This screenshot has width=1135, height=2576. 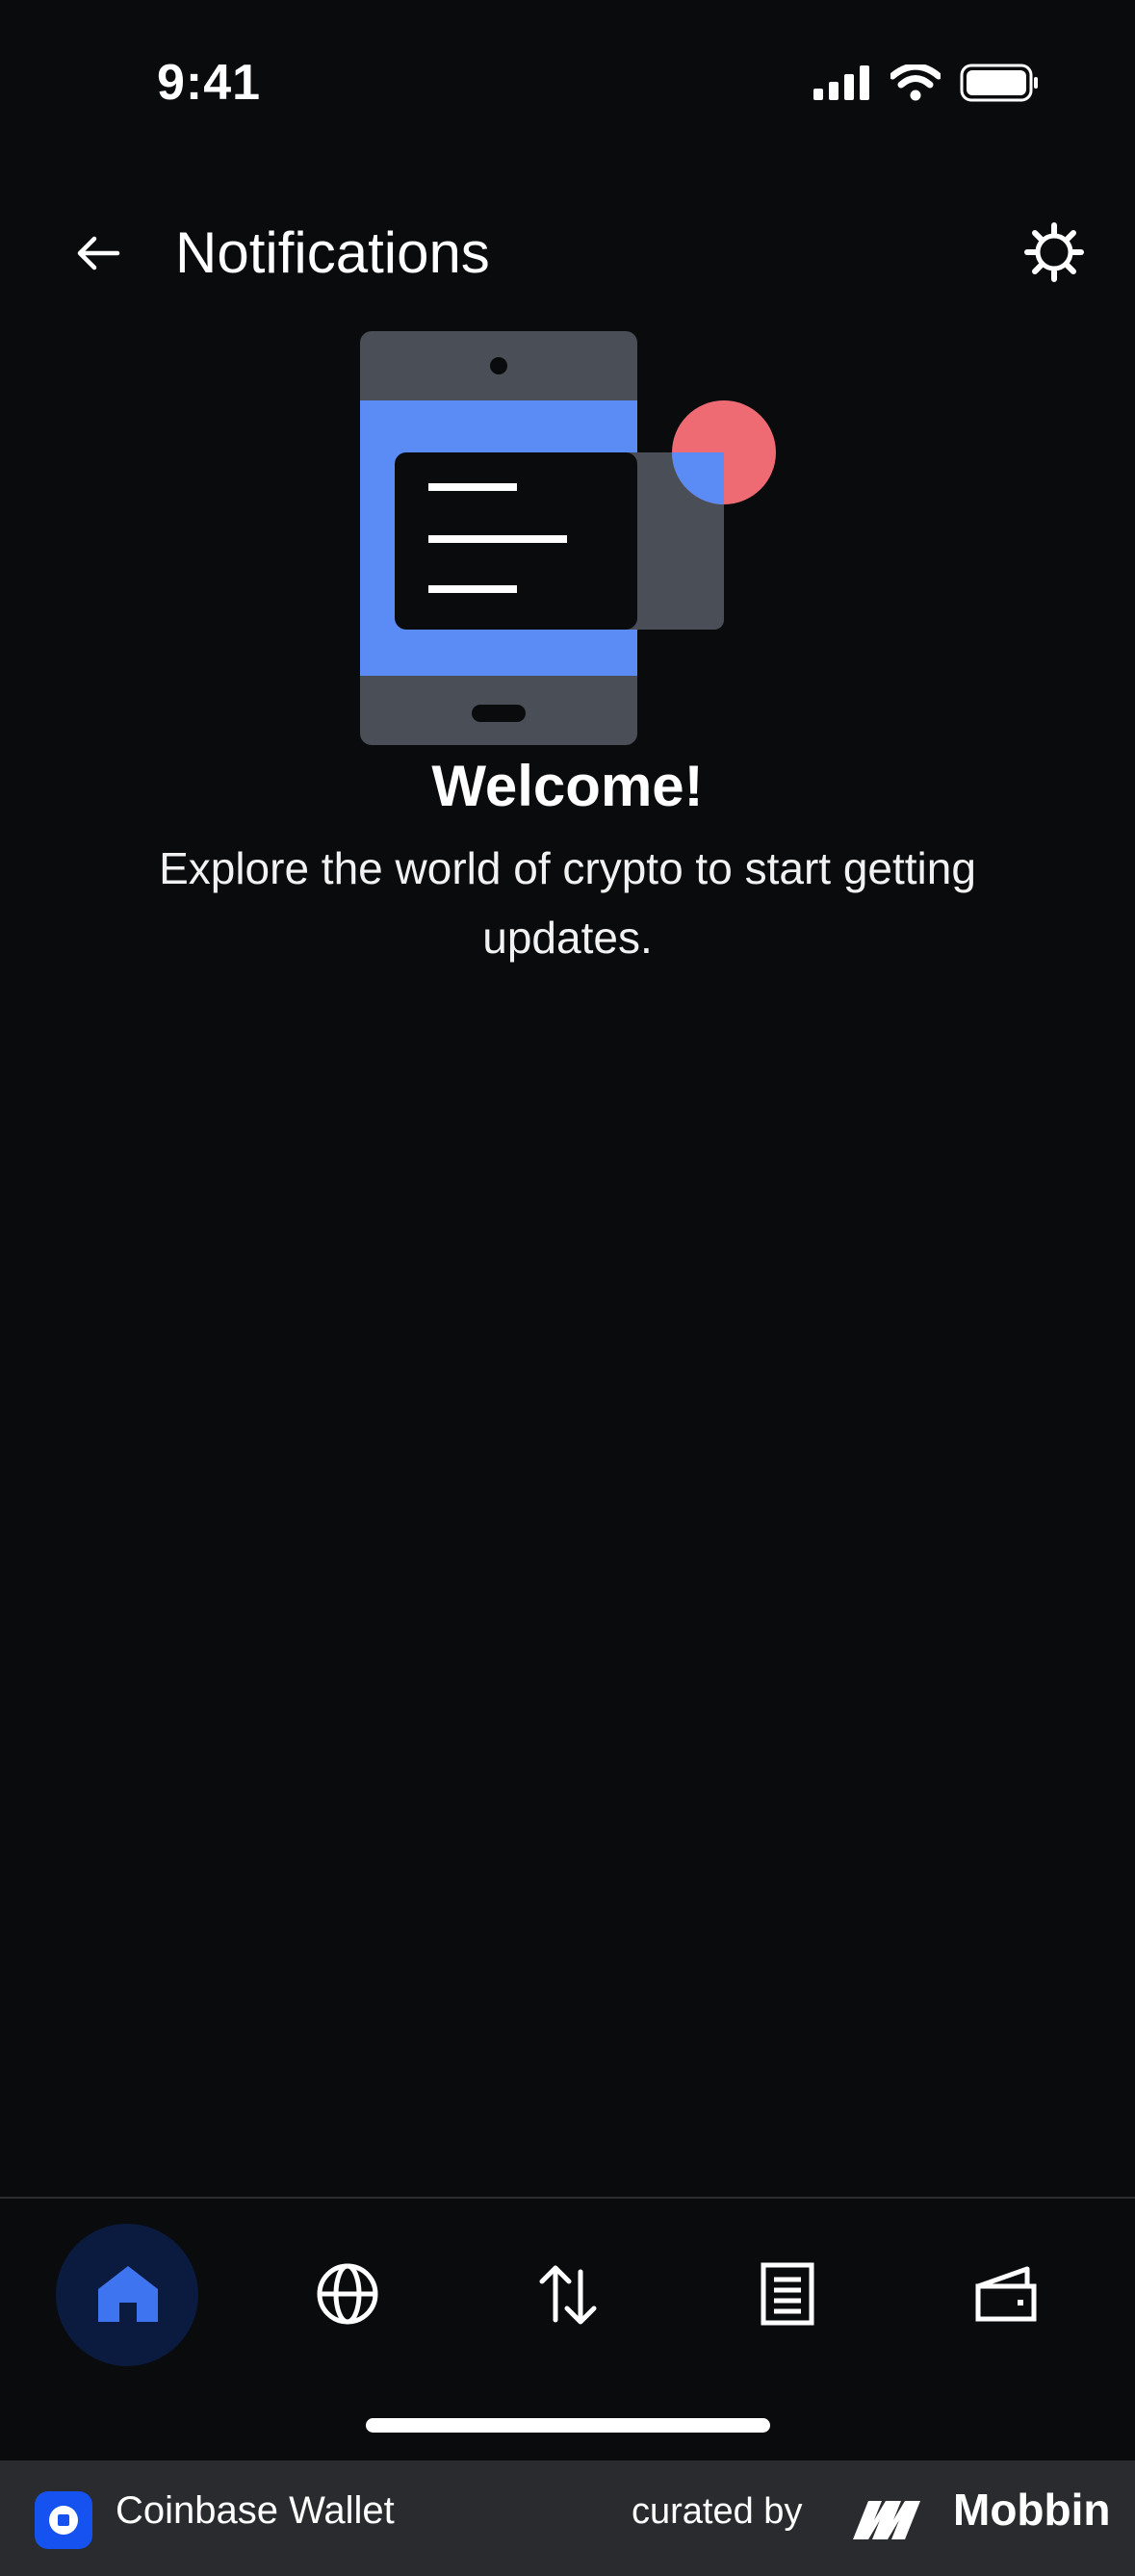 I want to click on status-time: 9:41, so click(x=209, y=83).